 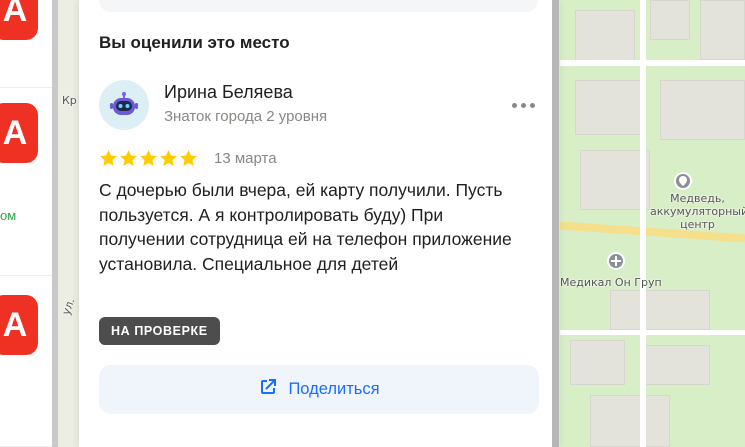 What do you see at coordinates (8, 215) in the screenshot?
I see `list-item-link: ом` at bounding box center [8, 215].